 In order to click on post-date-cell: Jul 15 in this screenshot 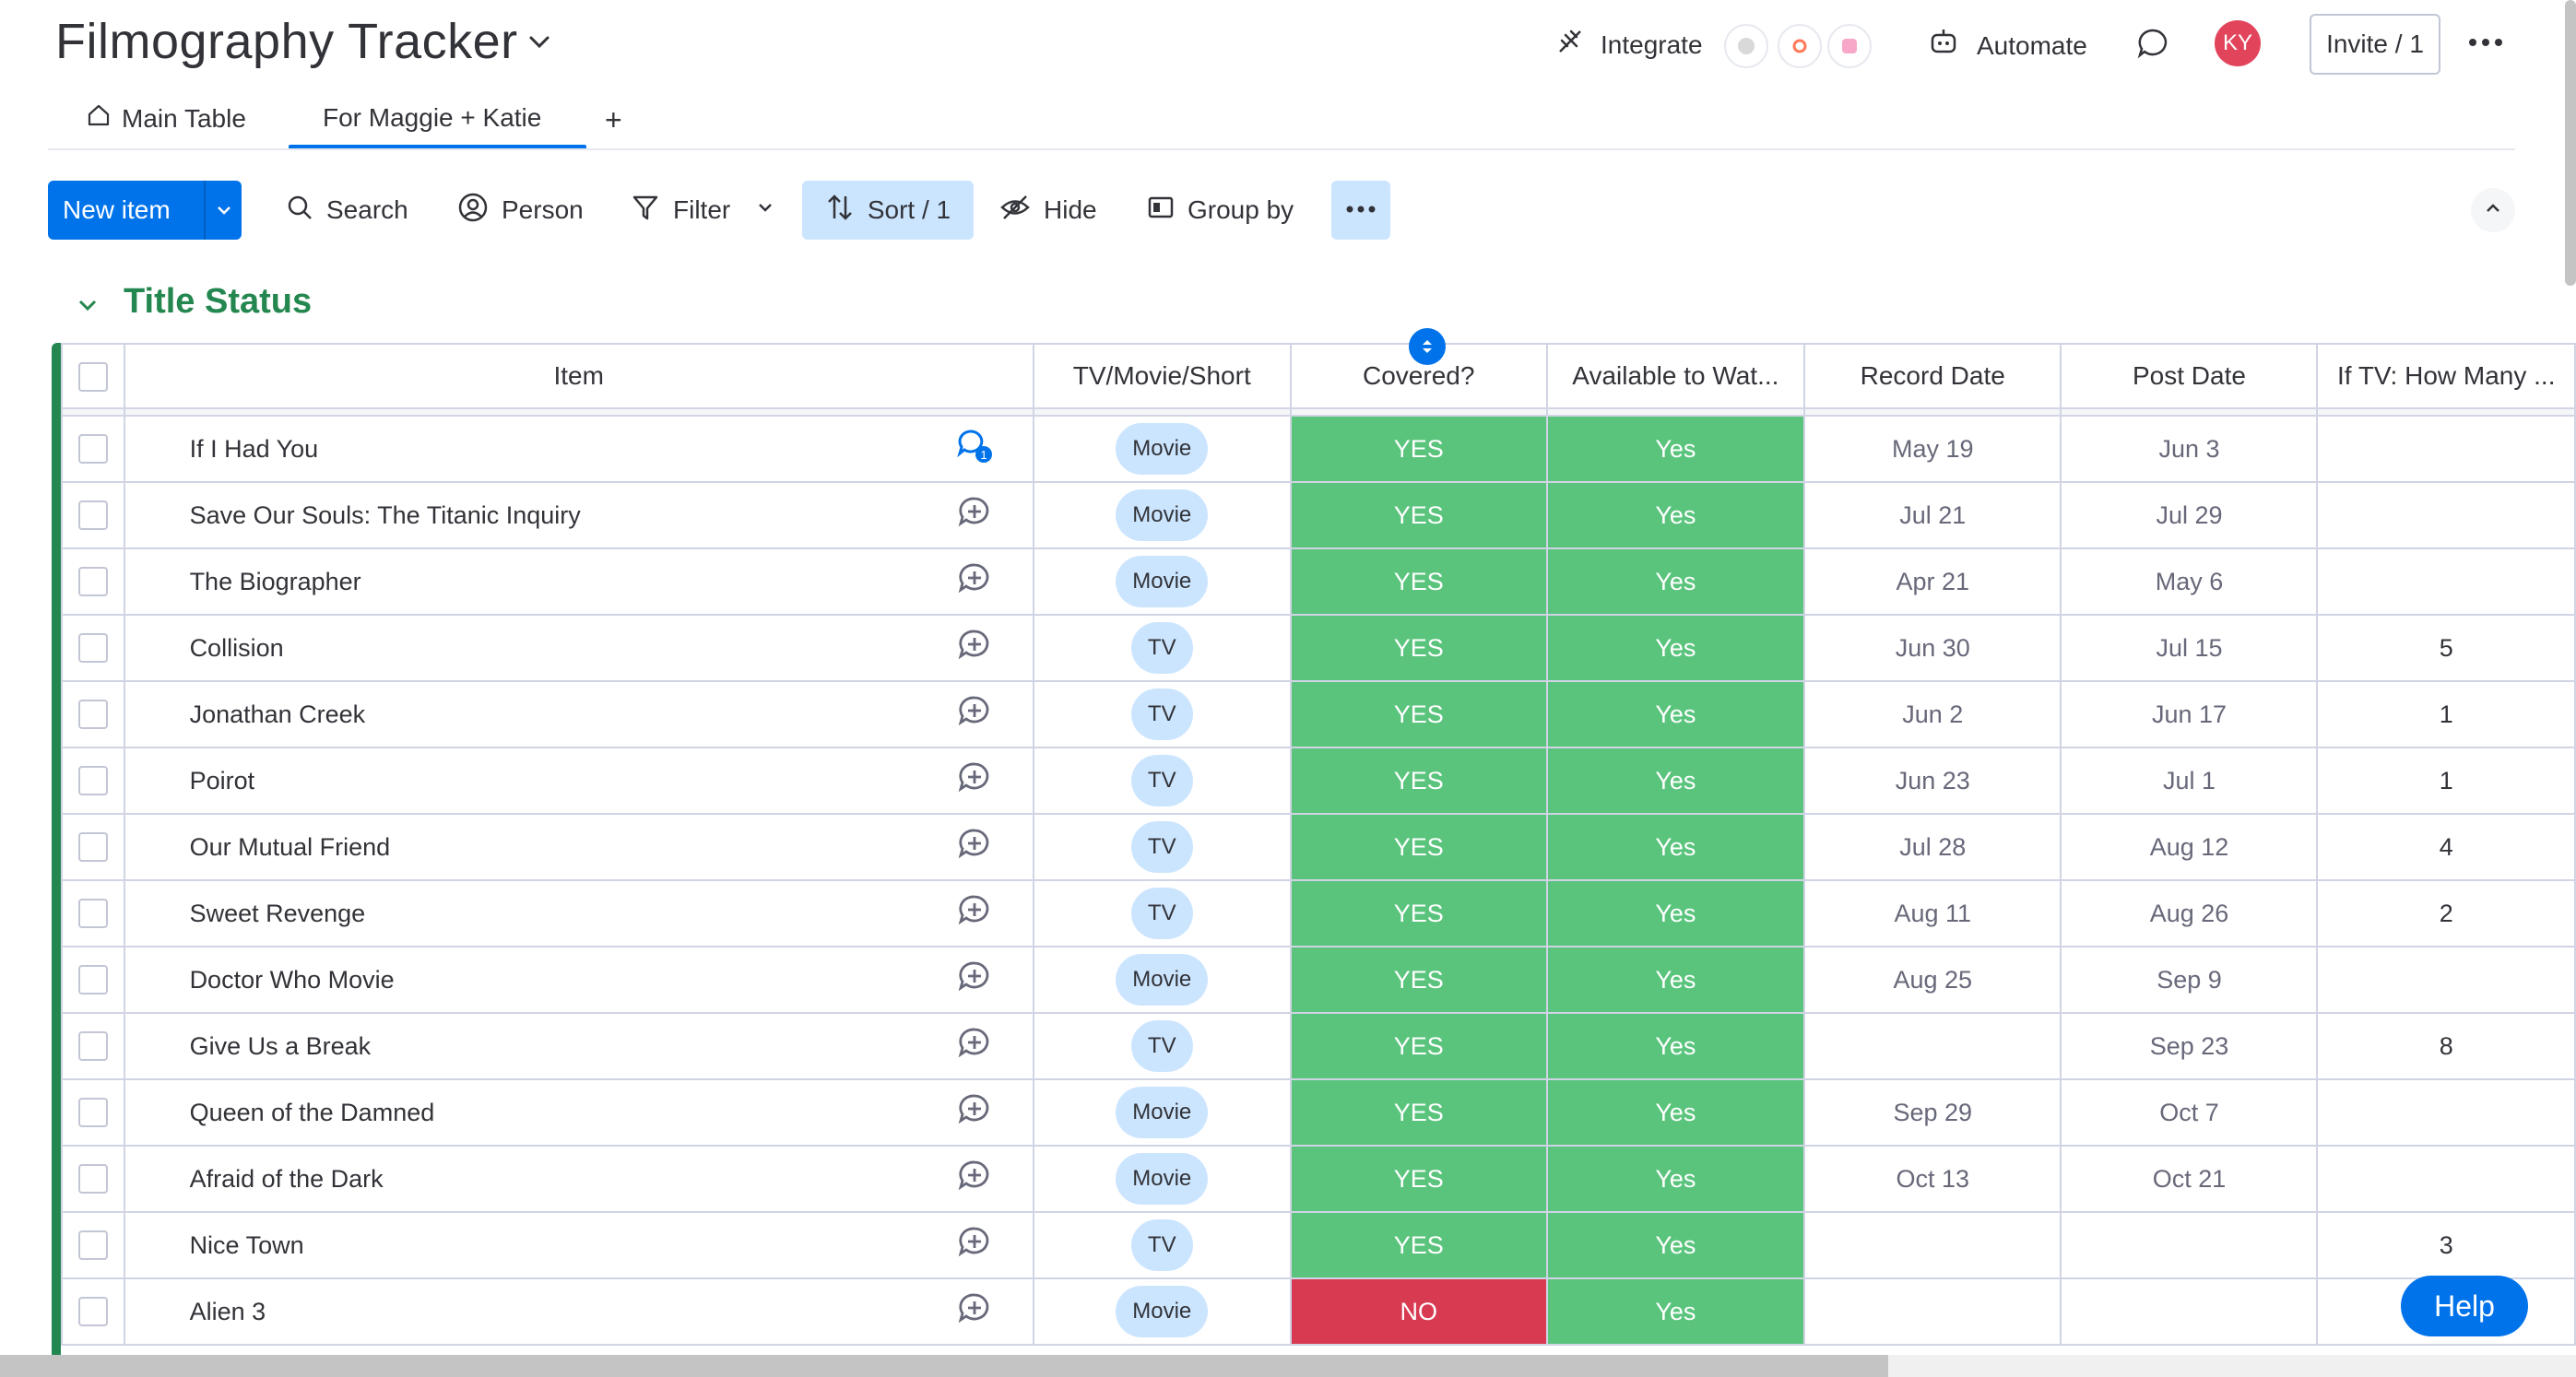, I will do `click(2189, 648)`.